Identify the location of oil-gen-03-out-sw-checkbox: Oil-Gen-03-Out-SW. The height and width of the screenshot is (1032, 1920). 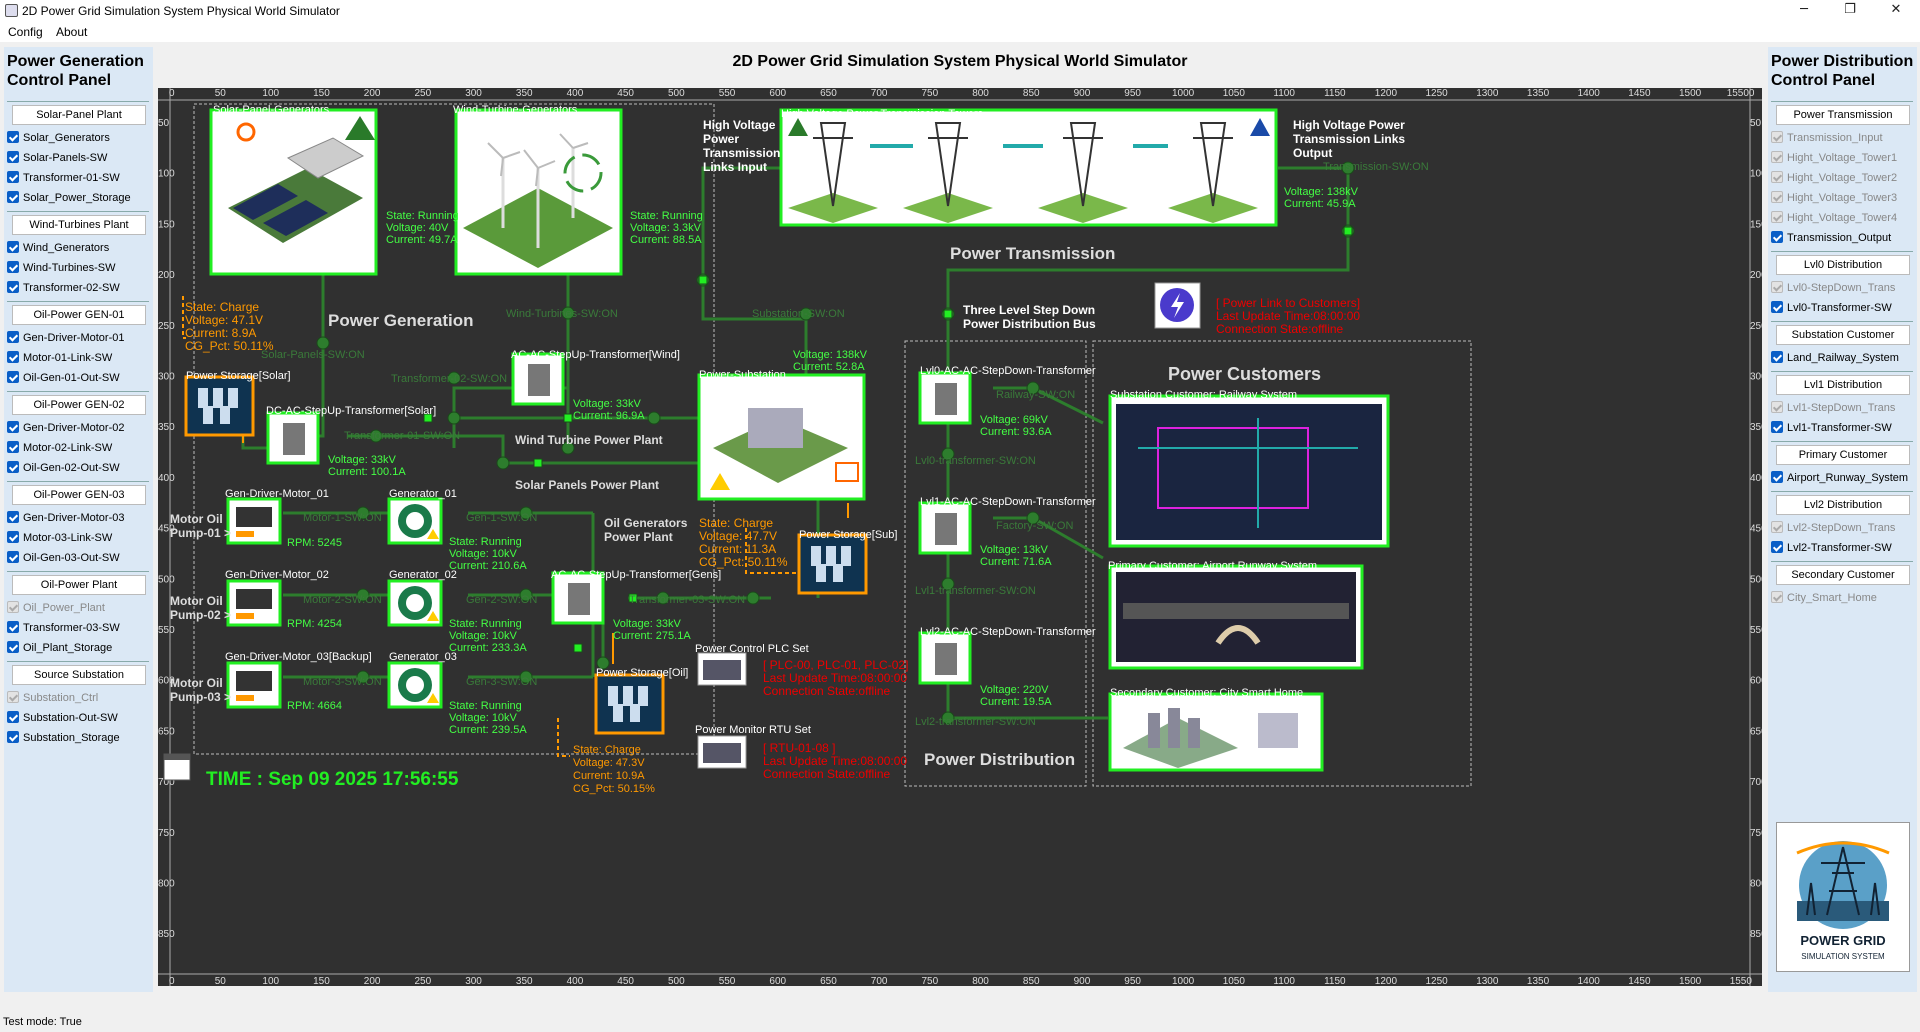
(63, 558).